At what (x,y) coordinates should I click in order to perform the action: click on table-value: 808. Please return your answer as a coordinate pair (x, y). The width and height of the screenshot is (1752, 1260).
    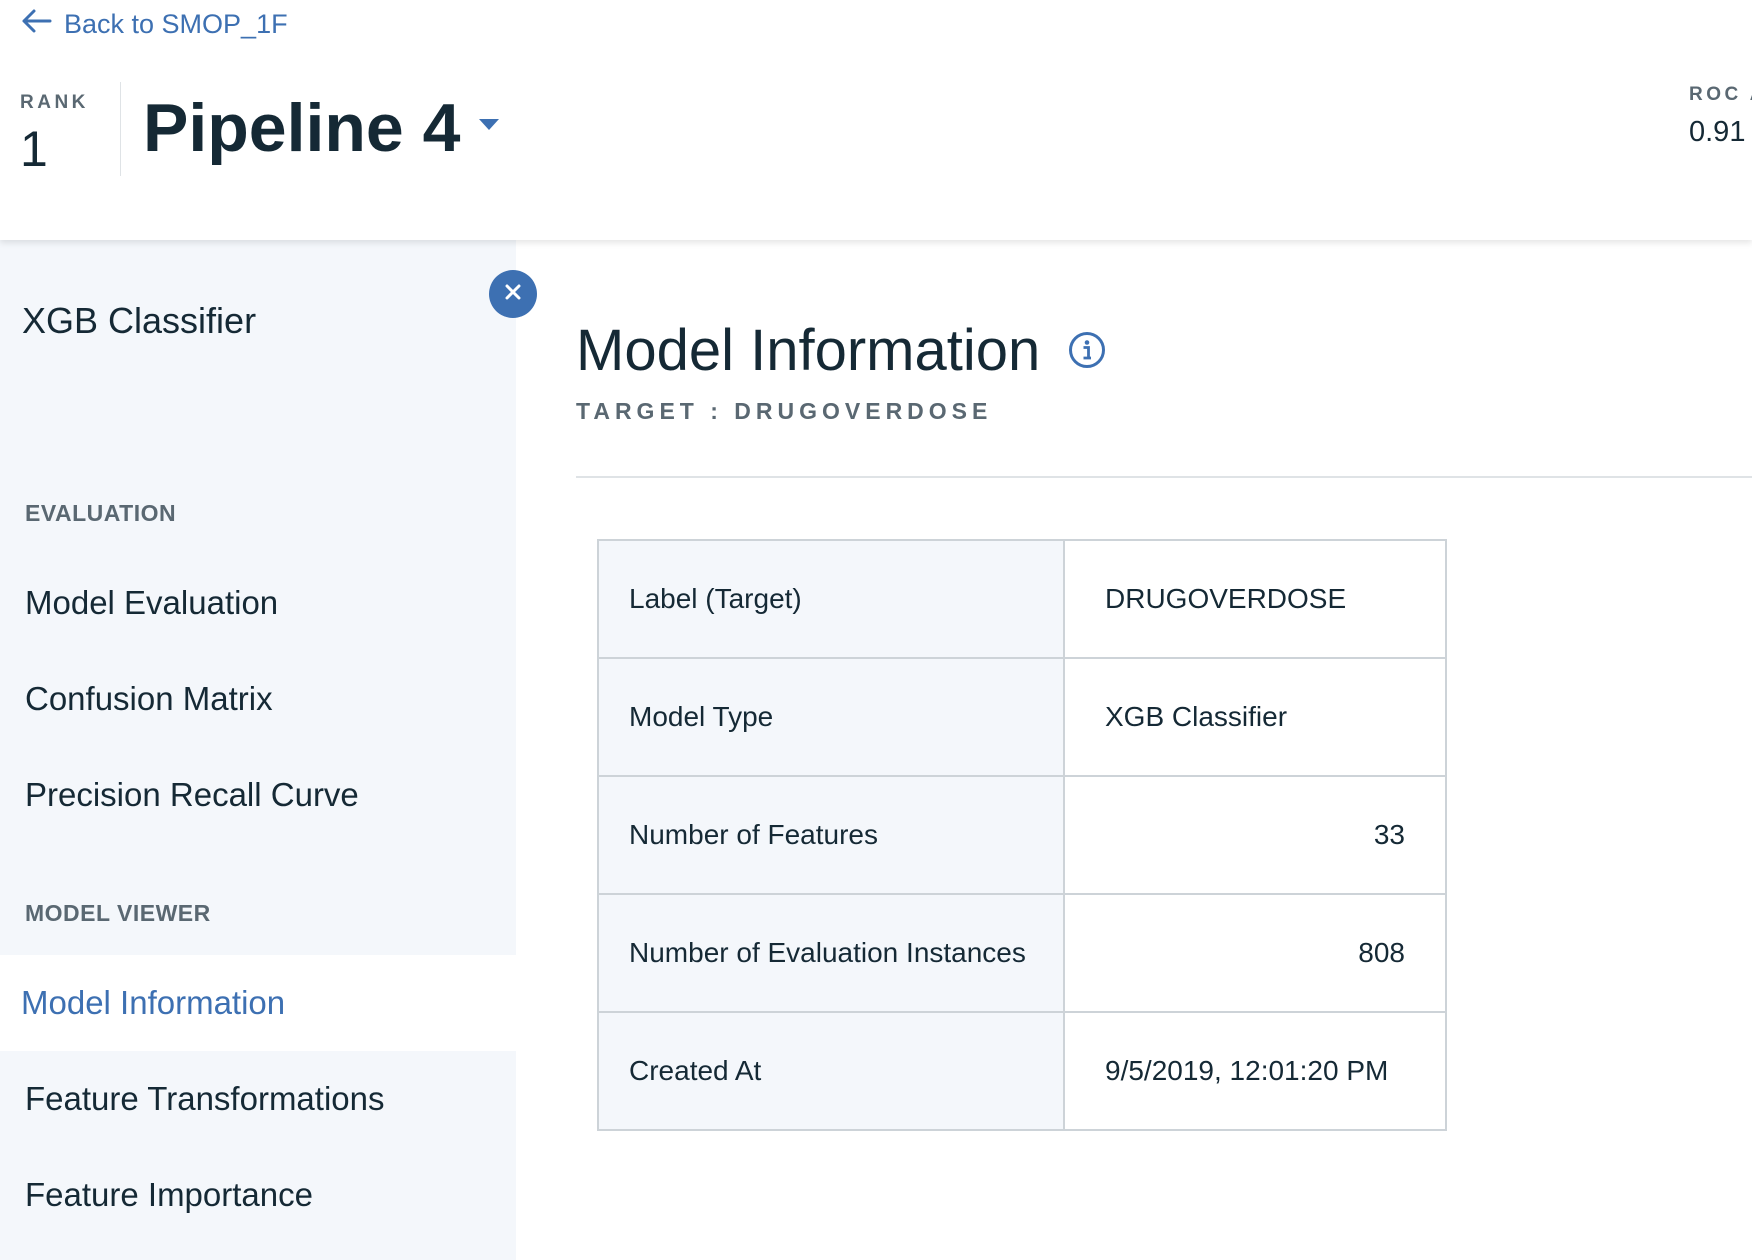
    Looking at the image, I should click on (1255, 953).